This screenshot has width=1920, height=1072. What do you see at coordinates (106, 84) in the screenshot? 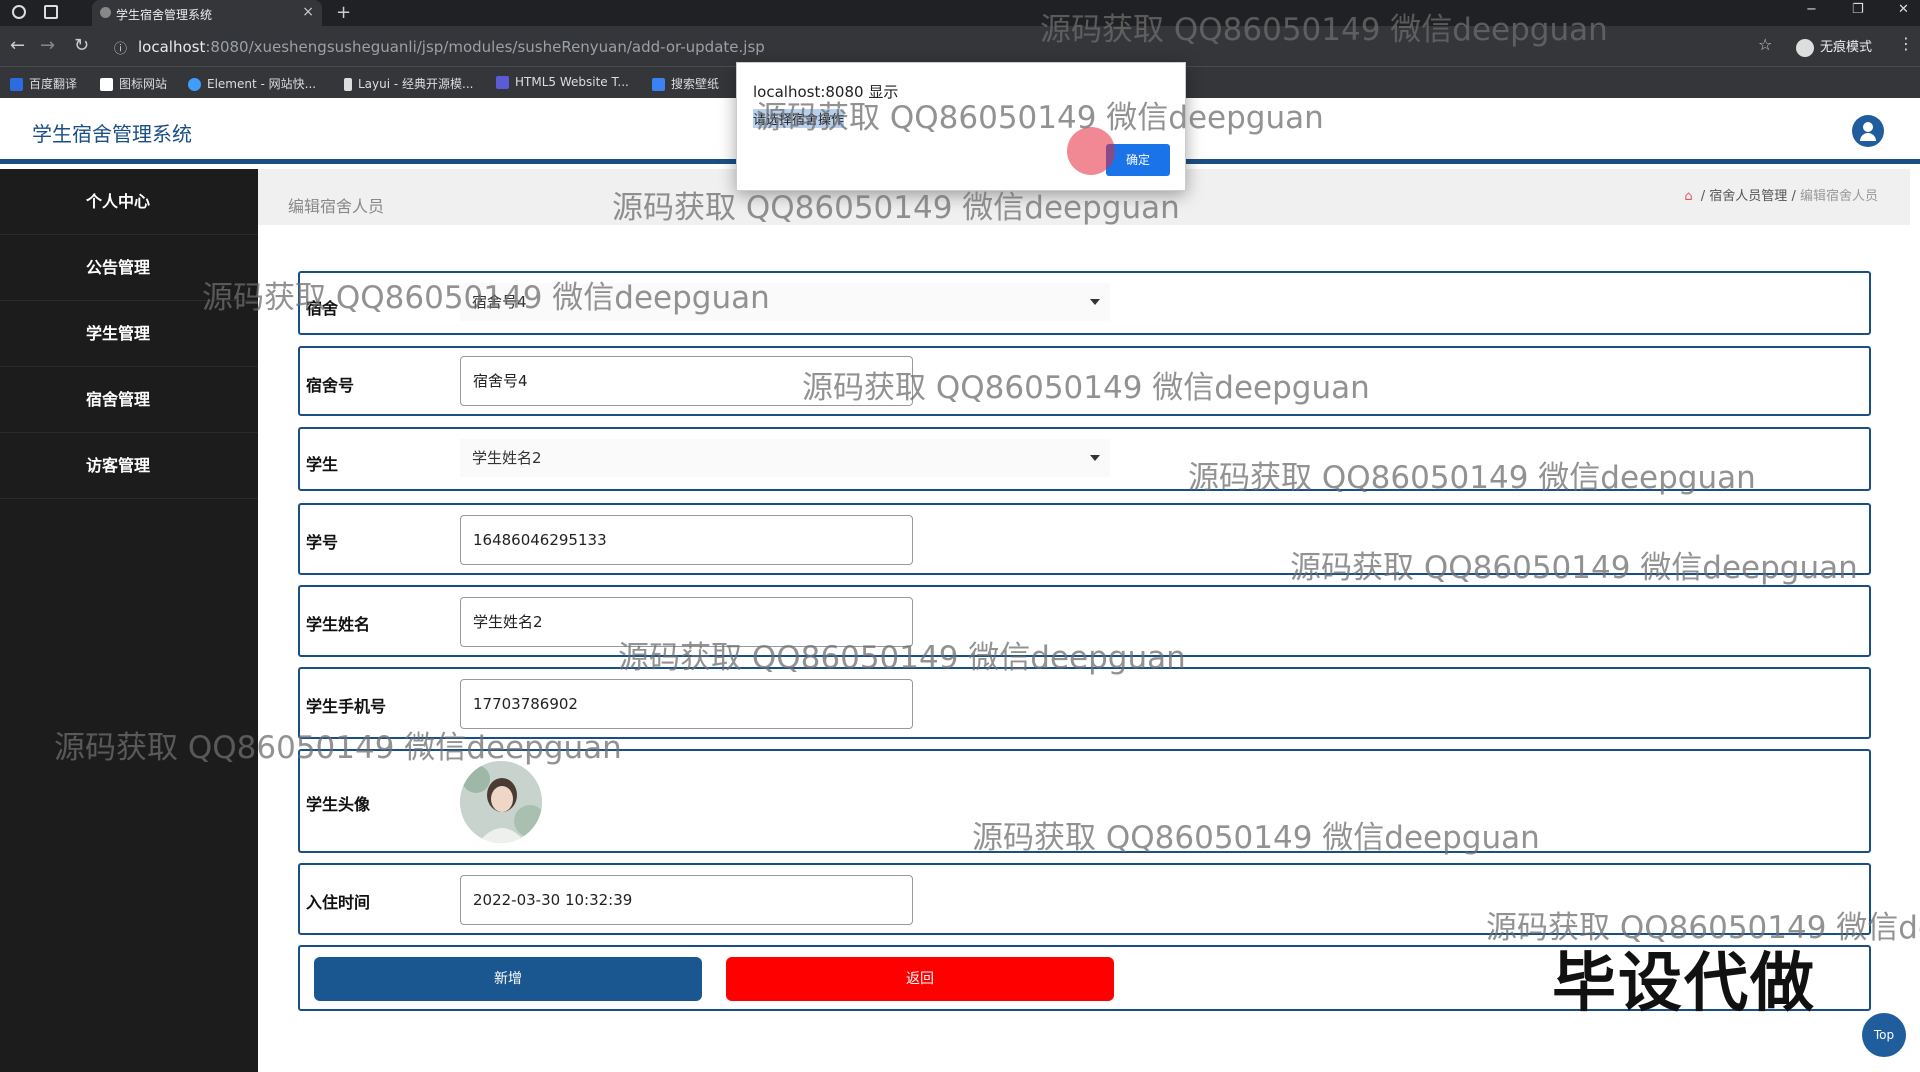
I see `flag-icon` at bounding box center [106, 84].